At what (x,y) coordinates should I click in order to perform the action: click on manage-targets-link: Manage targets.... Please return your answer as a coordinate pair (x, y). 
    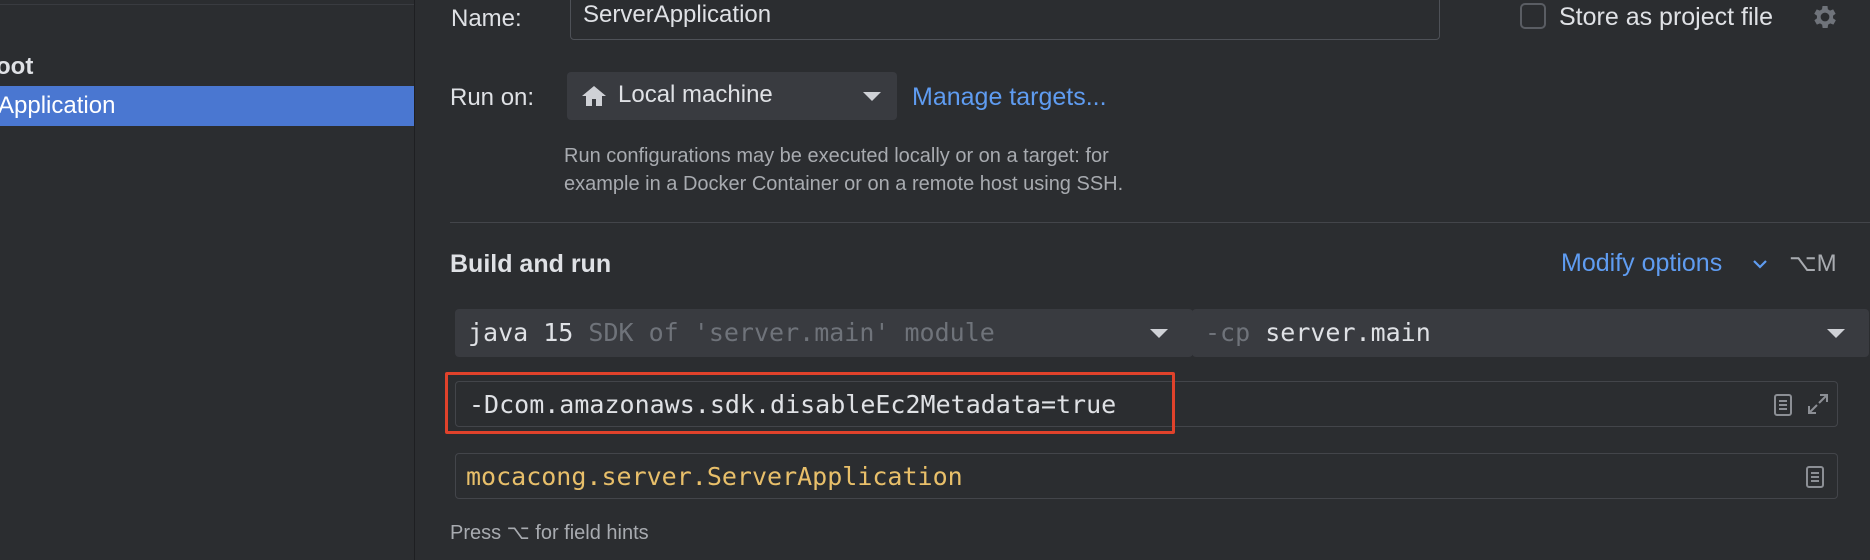
    Looking at the image, I should click on (1009, 97).